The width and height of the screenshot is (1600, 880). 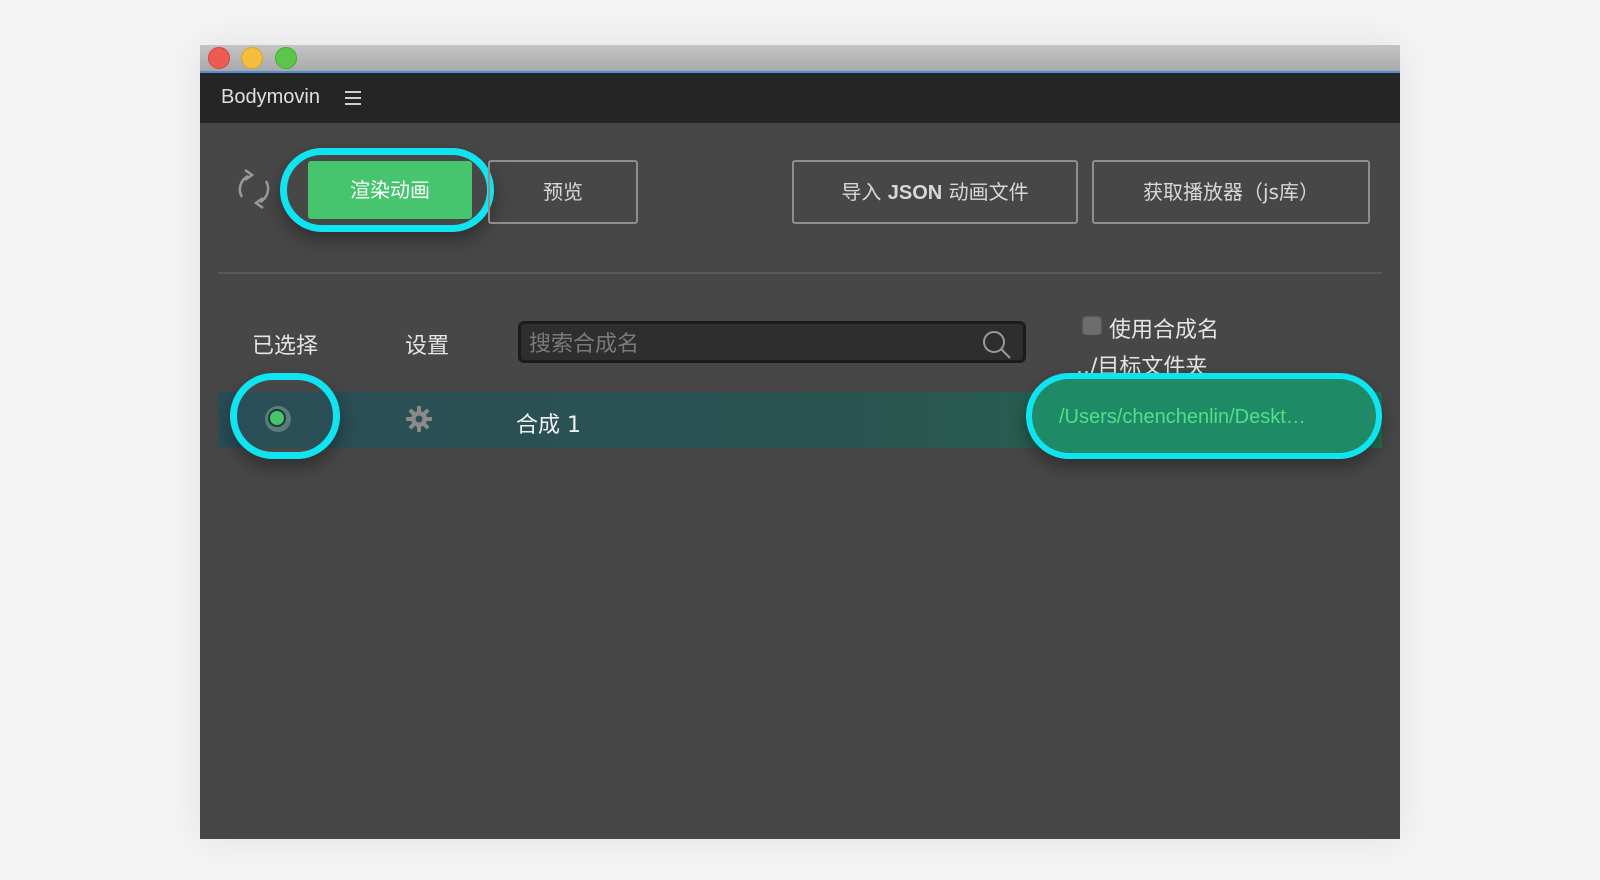 What do you see at coordinates (419, 419) in the screenshot?
I see `gear-icon` at bounding box center [419, 419].